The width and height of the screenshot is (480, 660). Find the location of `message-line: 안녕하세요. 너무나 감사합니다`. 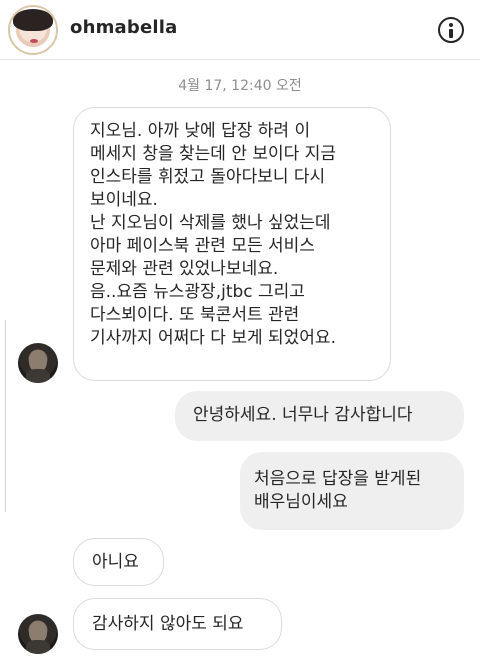

message-line: 안녕하세요. 너무나 감사합니다 is located at coordinates (303, 415).